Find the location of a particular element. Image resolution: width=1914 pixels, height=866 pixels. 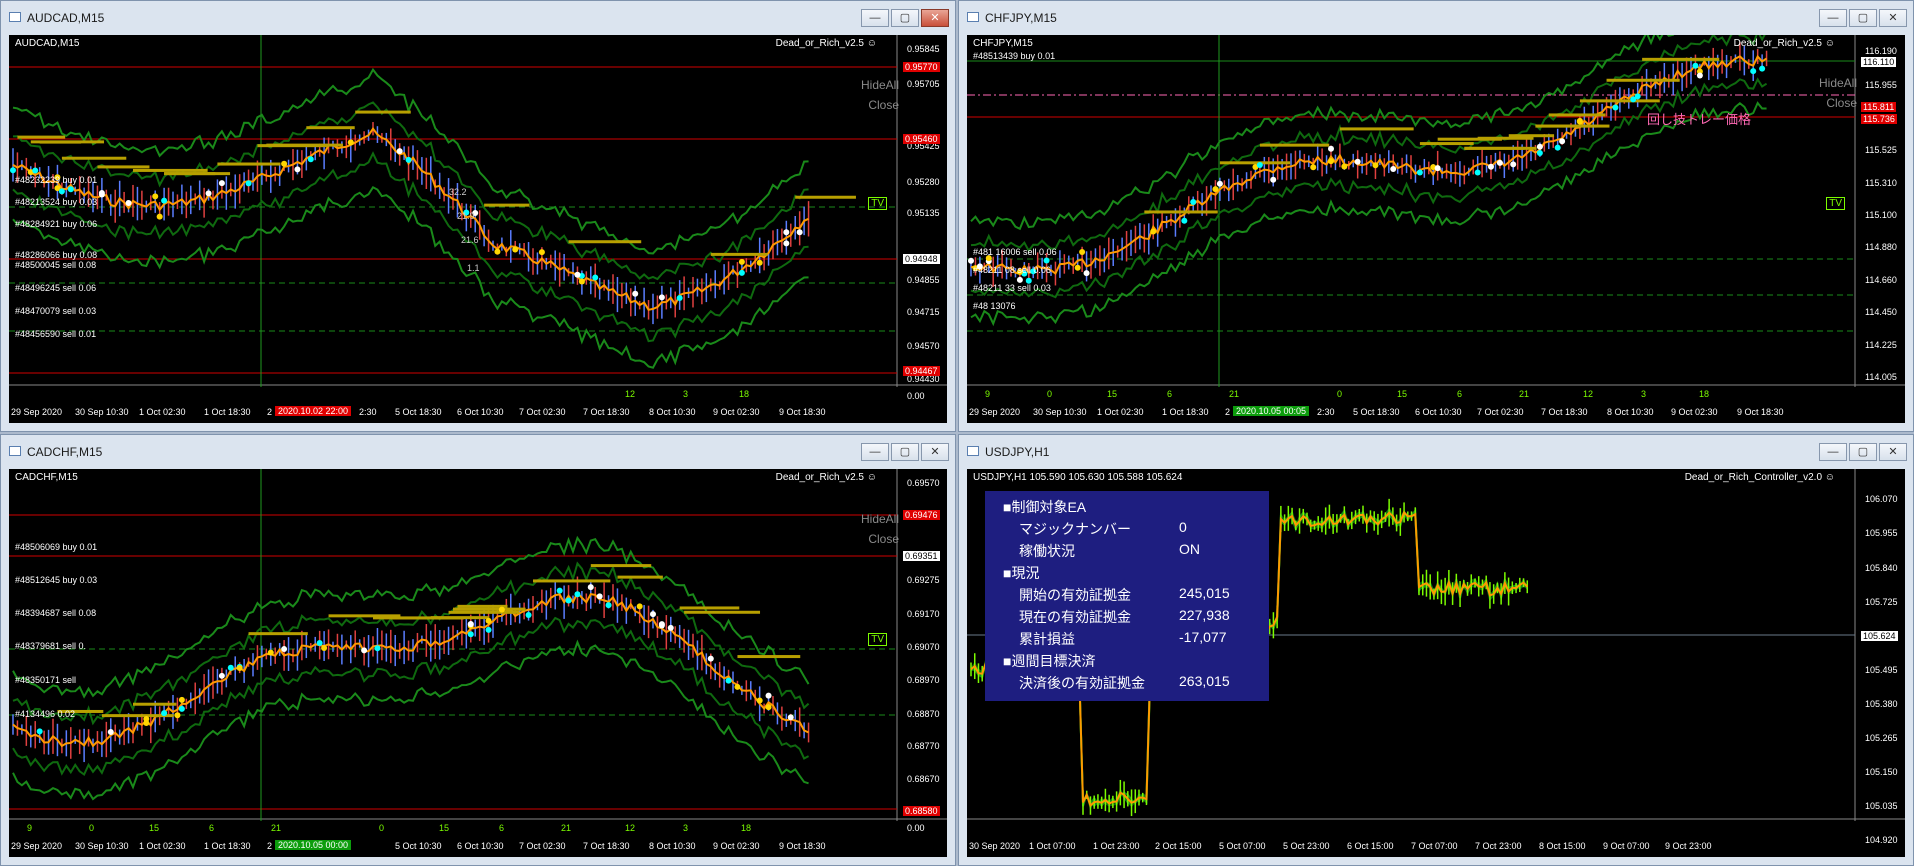

panel-label: 開始の有効証拠金 is located at coordinates (1075, 595).